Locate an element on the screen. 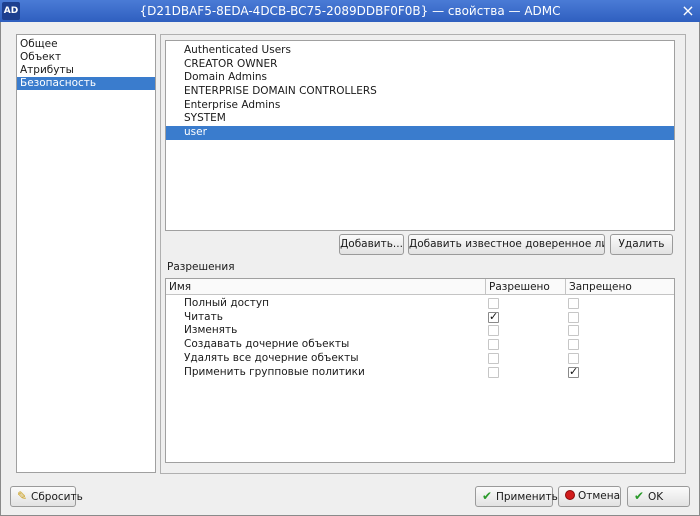  permission-name: Создавать дочерние объекты is located at coordinates (267, 344).